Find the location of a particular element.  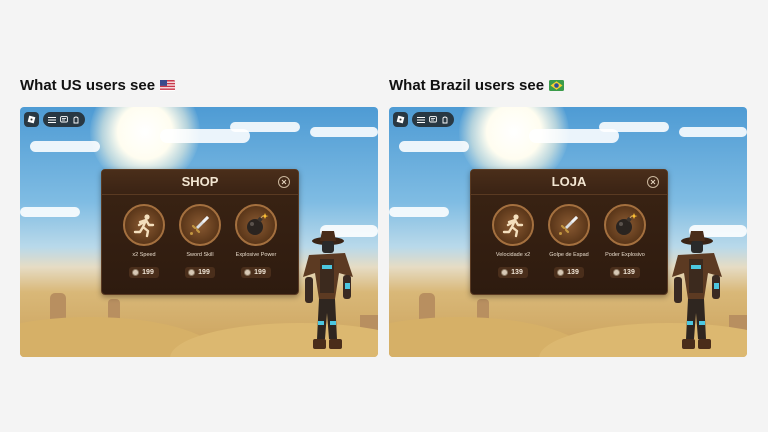

shop-item: x2 Speed 199 is located at coordinates (144, 241).